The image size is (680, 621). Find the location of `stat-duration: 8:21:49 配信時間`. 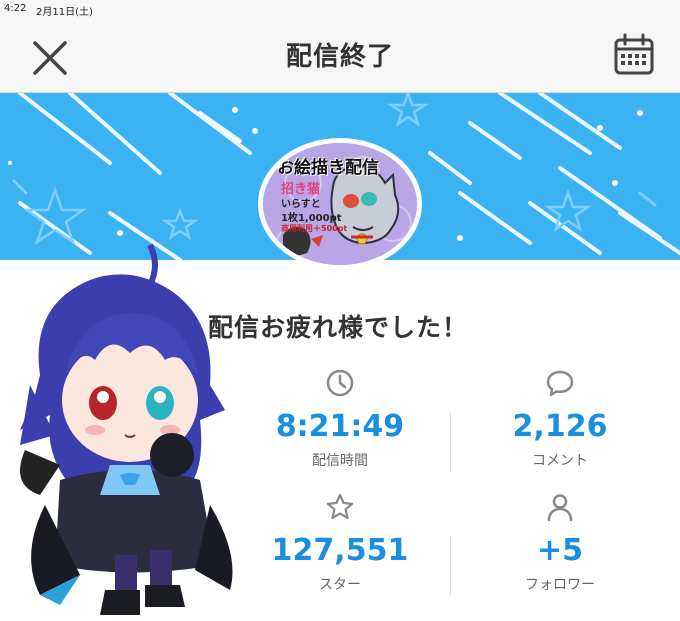

stat-duration: 8:21:49 配信時間 is located at coordinates (340, 419).